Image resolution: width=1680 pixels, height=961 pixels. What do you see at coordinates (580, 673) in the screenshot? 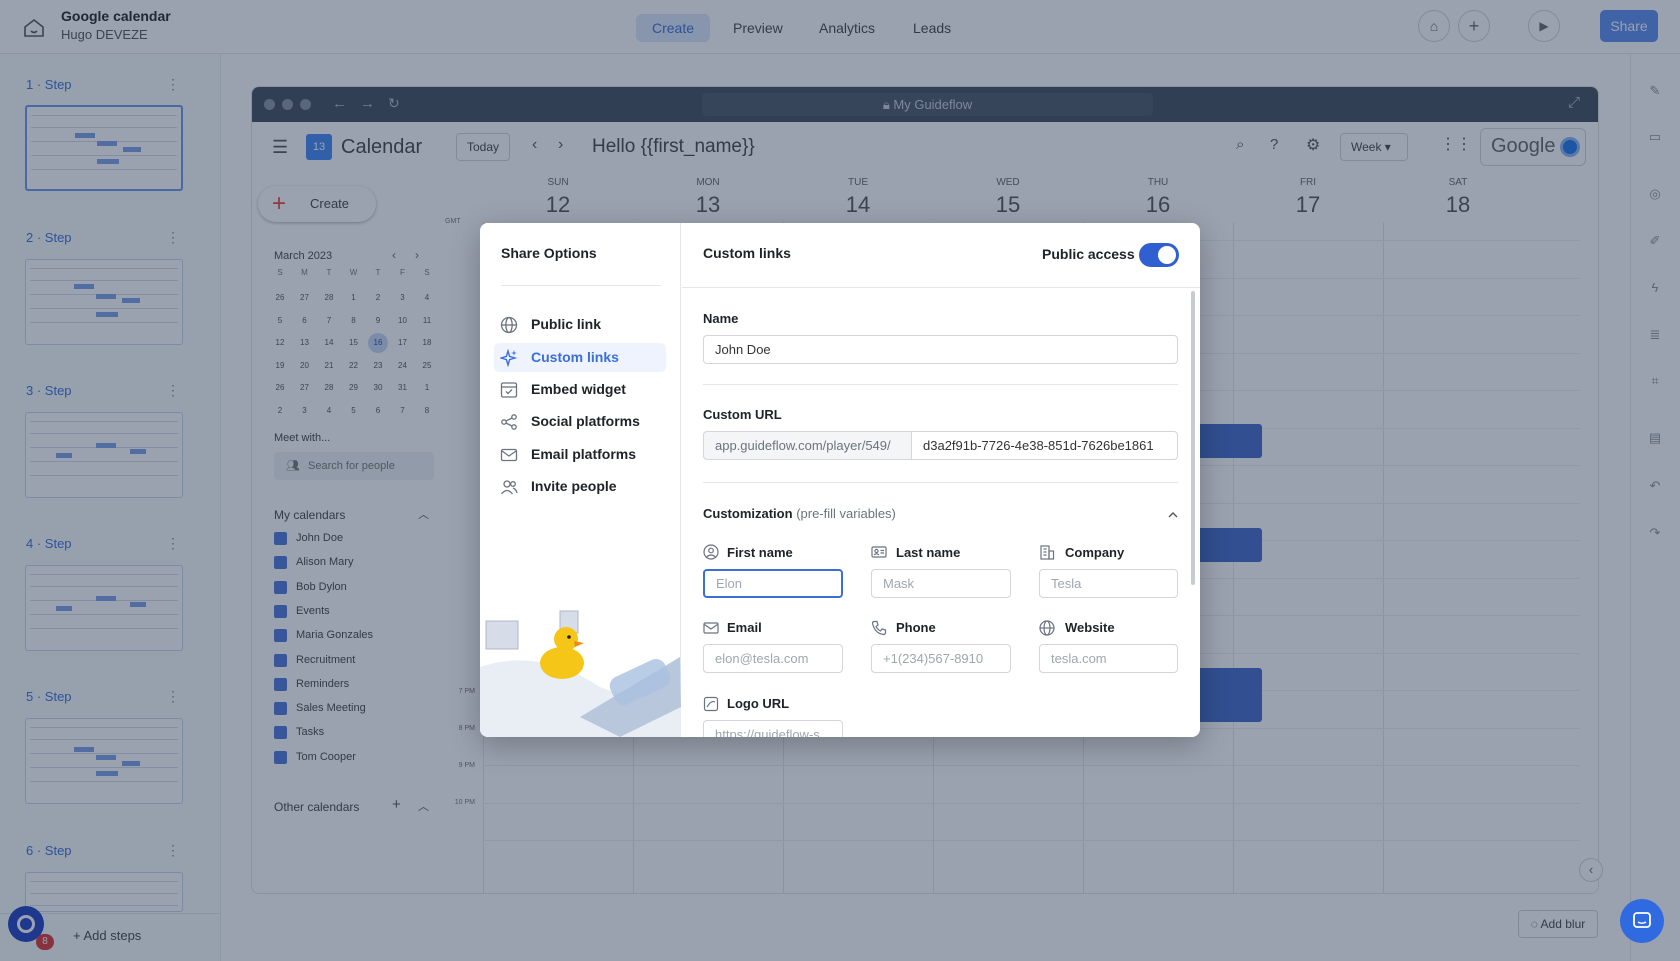
I see `rubber-duck-illustration` at bounding box center [580, 673].